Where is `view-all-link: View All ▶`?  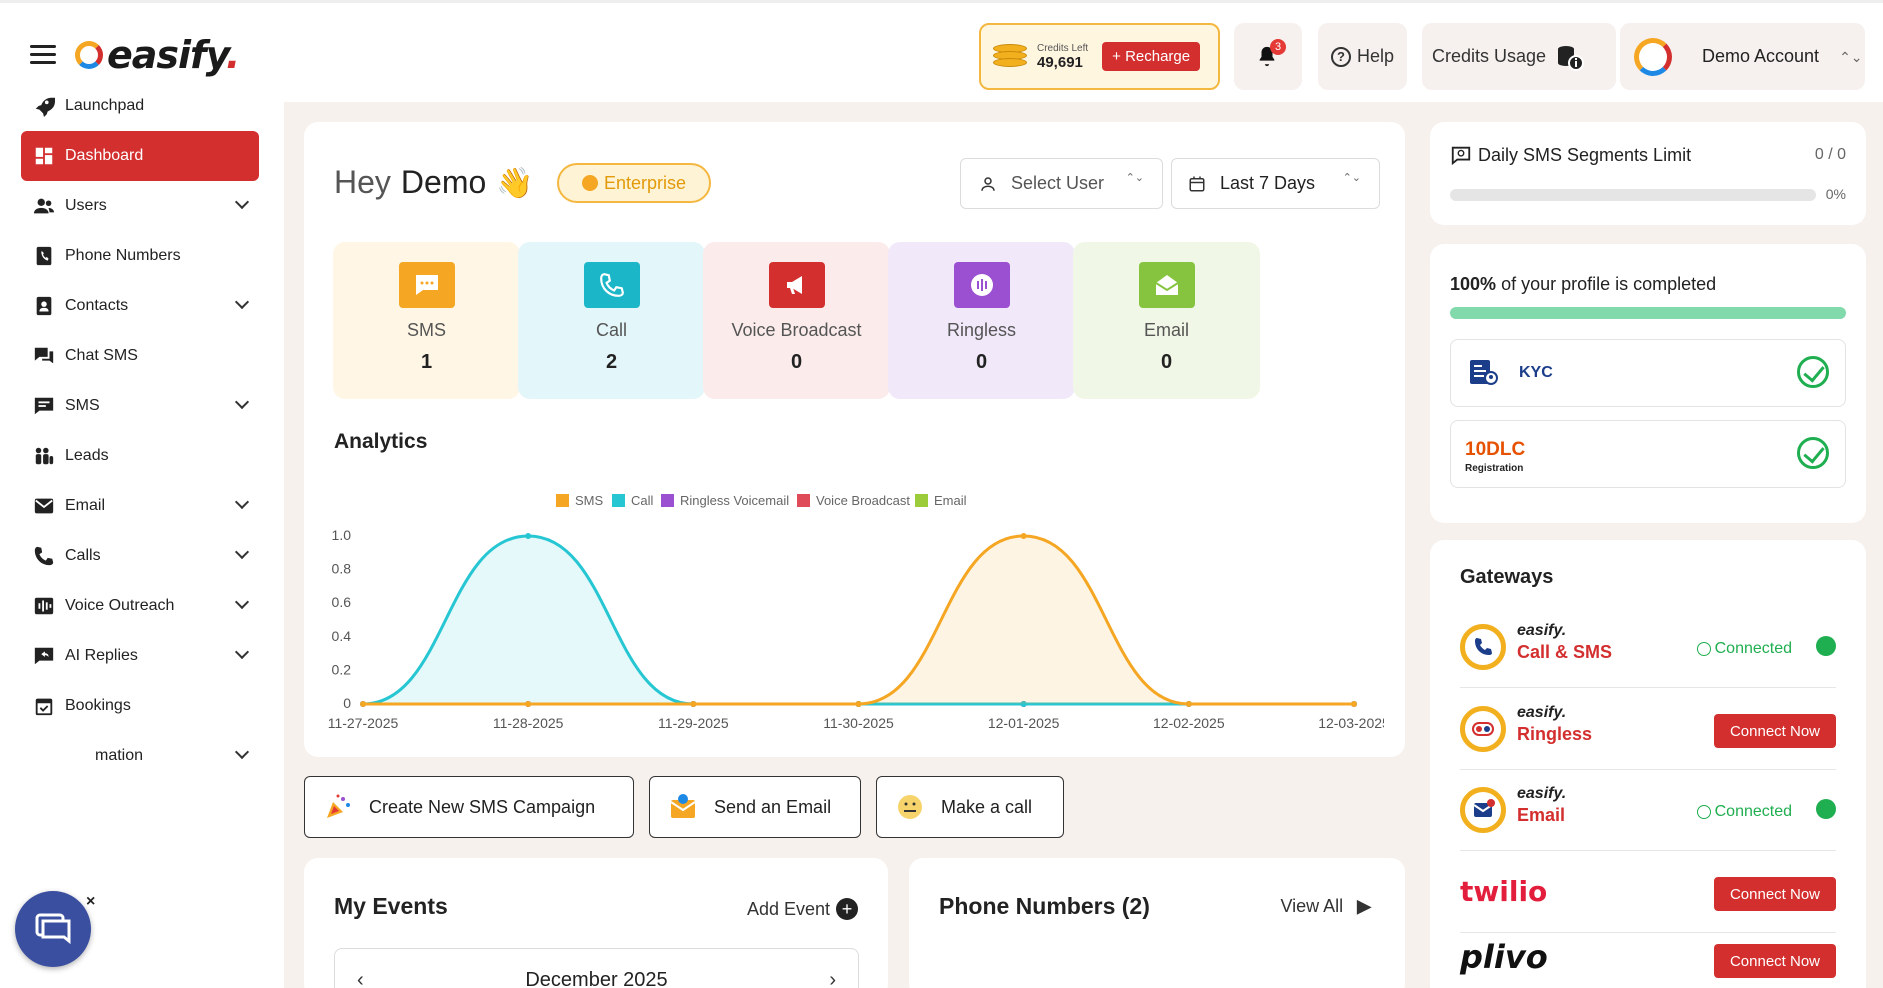 view-all-link: View All ▶ is located at coordinates (1325, 906).